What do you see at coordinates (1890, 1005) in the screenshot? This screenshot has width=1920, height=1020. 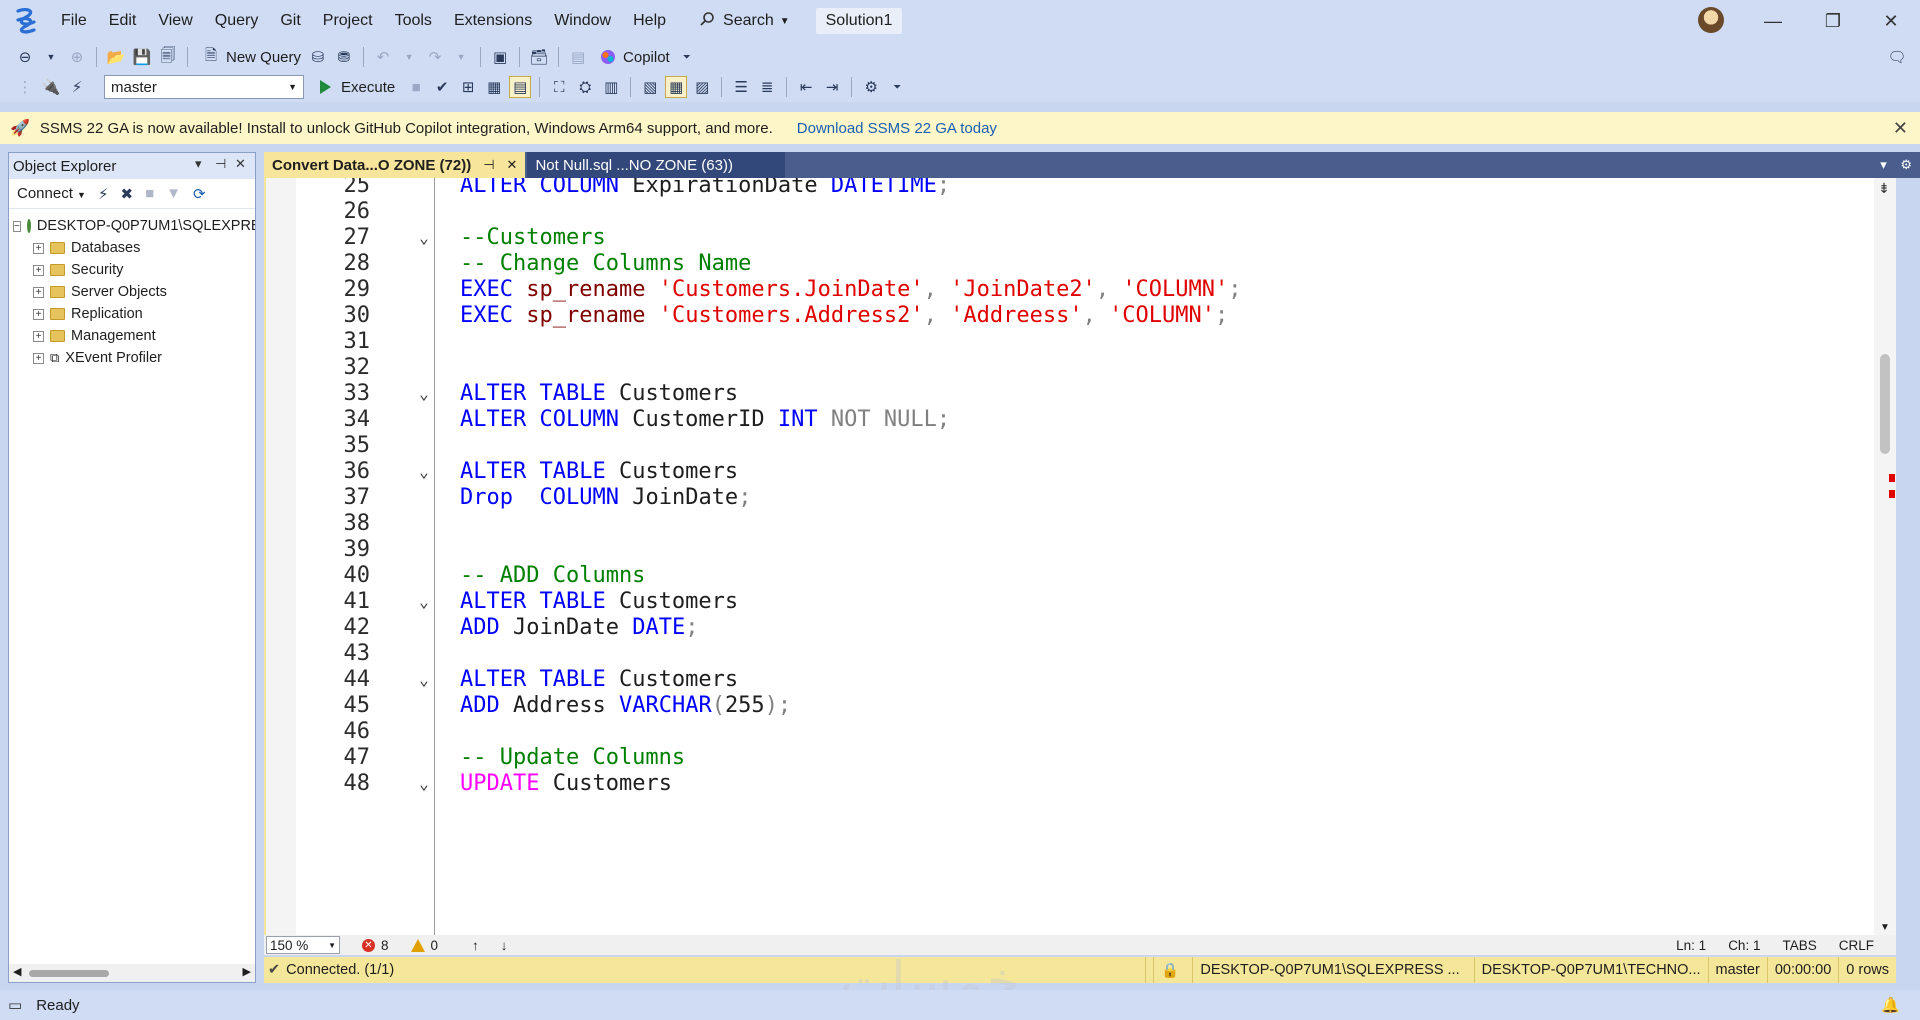 I see `notification-bell-icon: 🔔` at bounding box center [1890, 1005].